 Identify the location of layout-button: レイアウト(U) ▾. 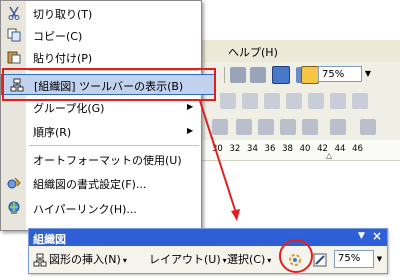
(188, 260).